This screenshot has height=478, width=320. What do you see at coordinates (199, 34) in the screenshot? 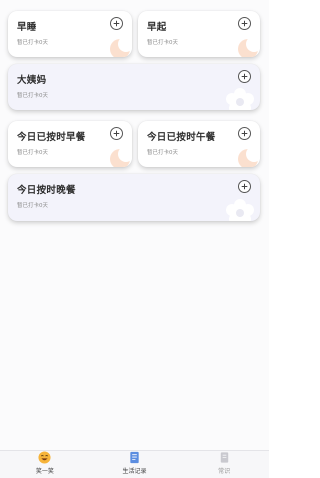
I see `checkin-card-early-rise: 早起 暂已打卡0天` at bounding box center [199, 34].